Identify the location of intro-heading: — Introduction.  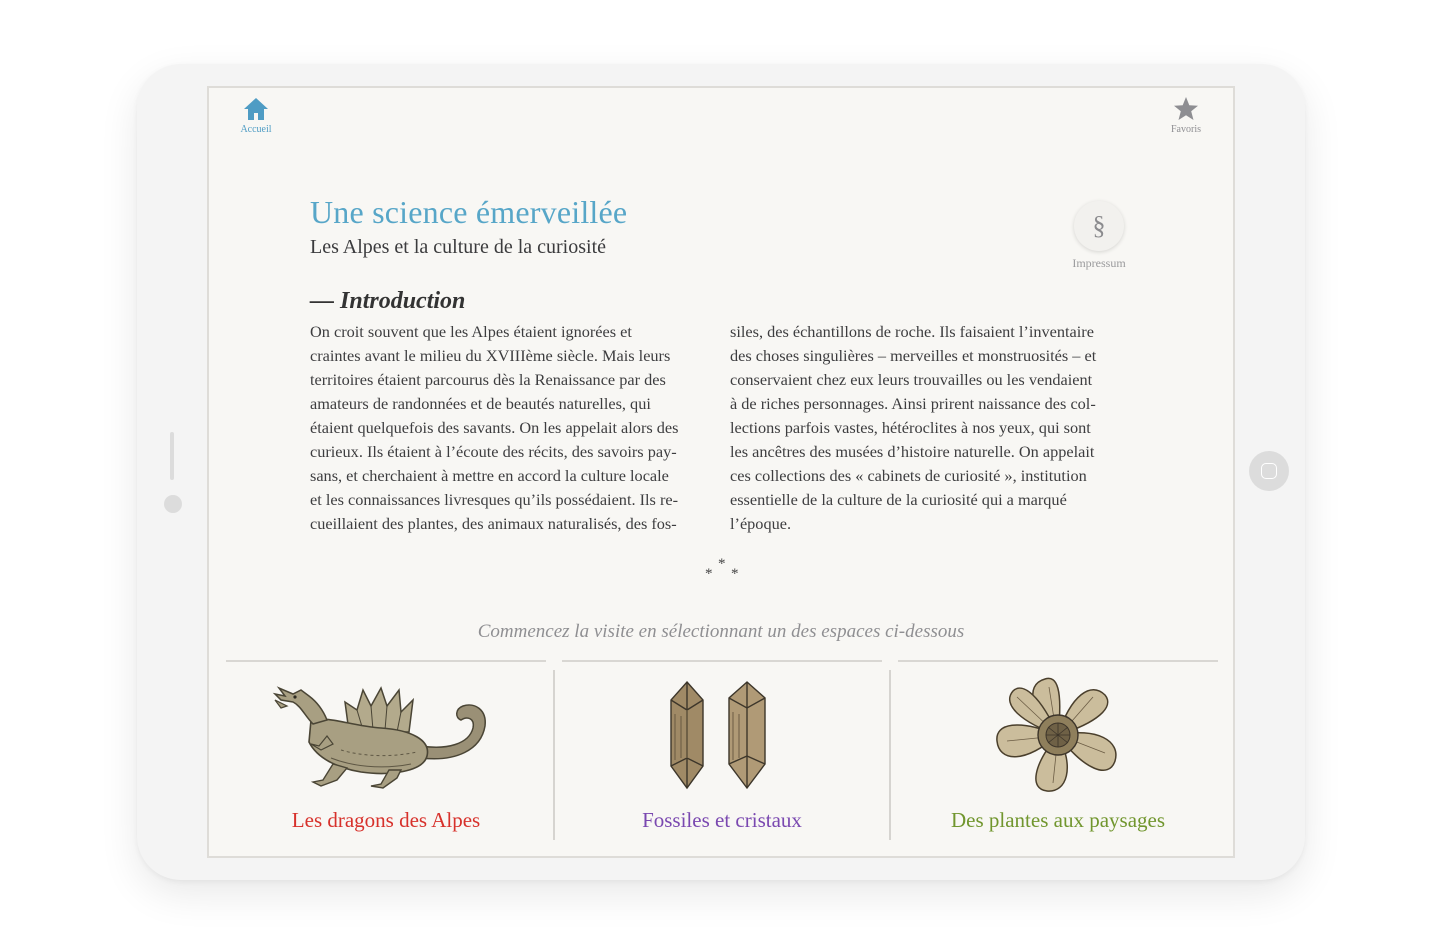
(388, 301).